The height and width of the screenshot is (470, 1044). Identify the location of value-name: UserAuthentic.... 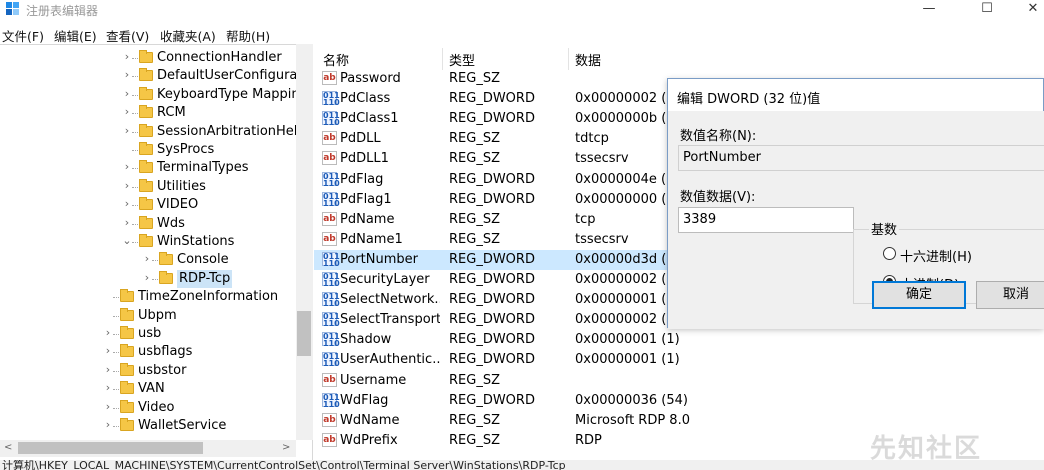
(390, 360).